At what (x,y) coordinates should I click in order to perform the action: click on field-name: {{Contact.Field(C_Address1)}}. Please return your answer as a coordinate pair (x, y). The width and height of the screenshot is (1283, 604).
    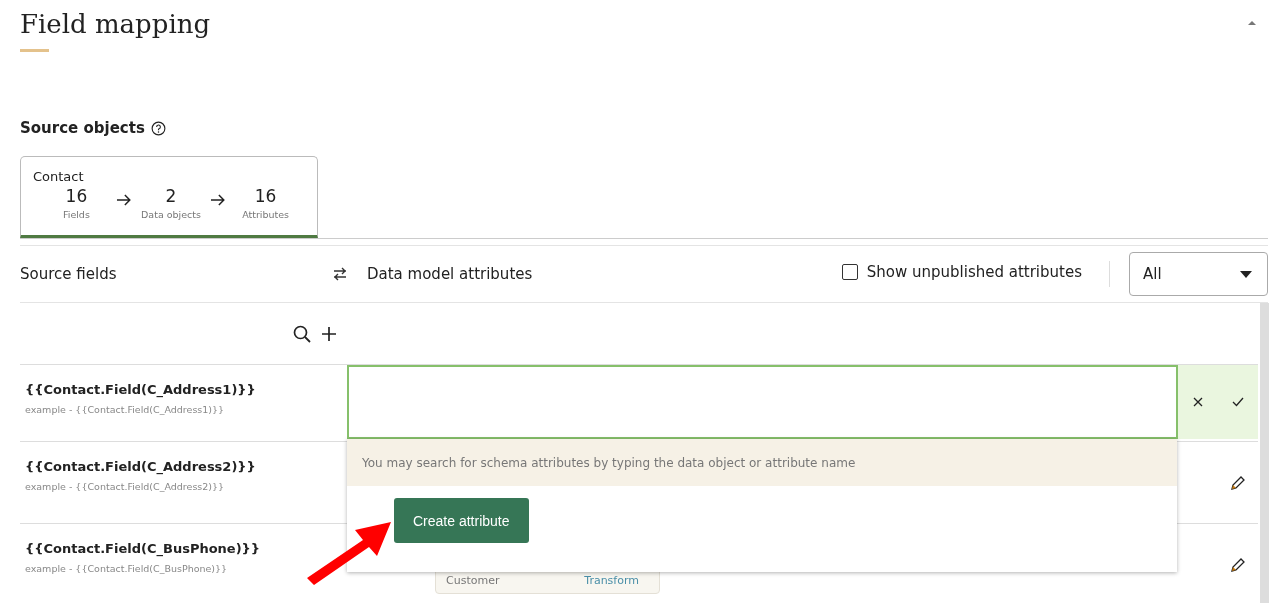
    Looking at the image, I should click on (141, 389).